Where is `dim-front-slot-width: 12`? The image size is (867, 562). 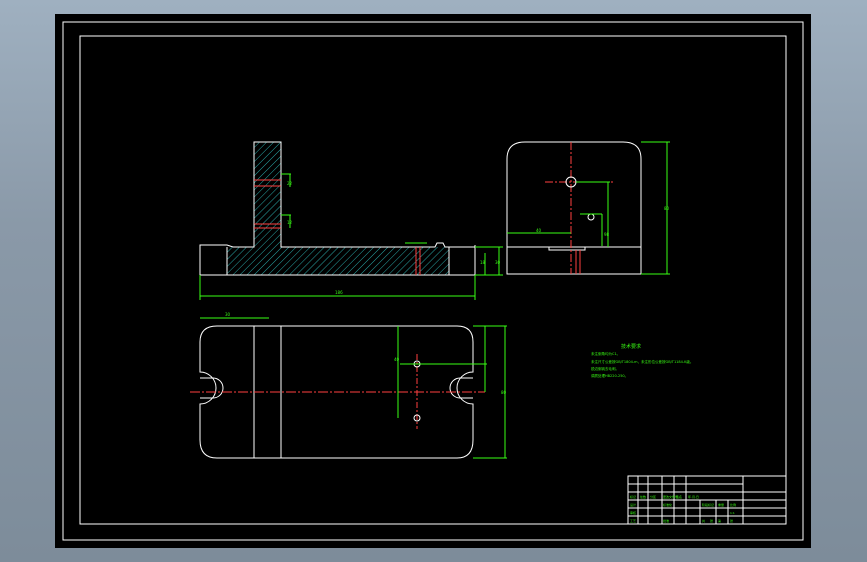
dim-front-slot-width: 12 is located at coordinates (290, 222).